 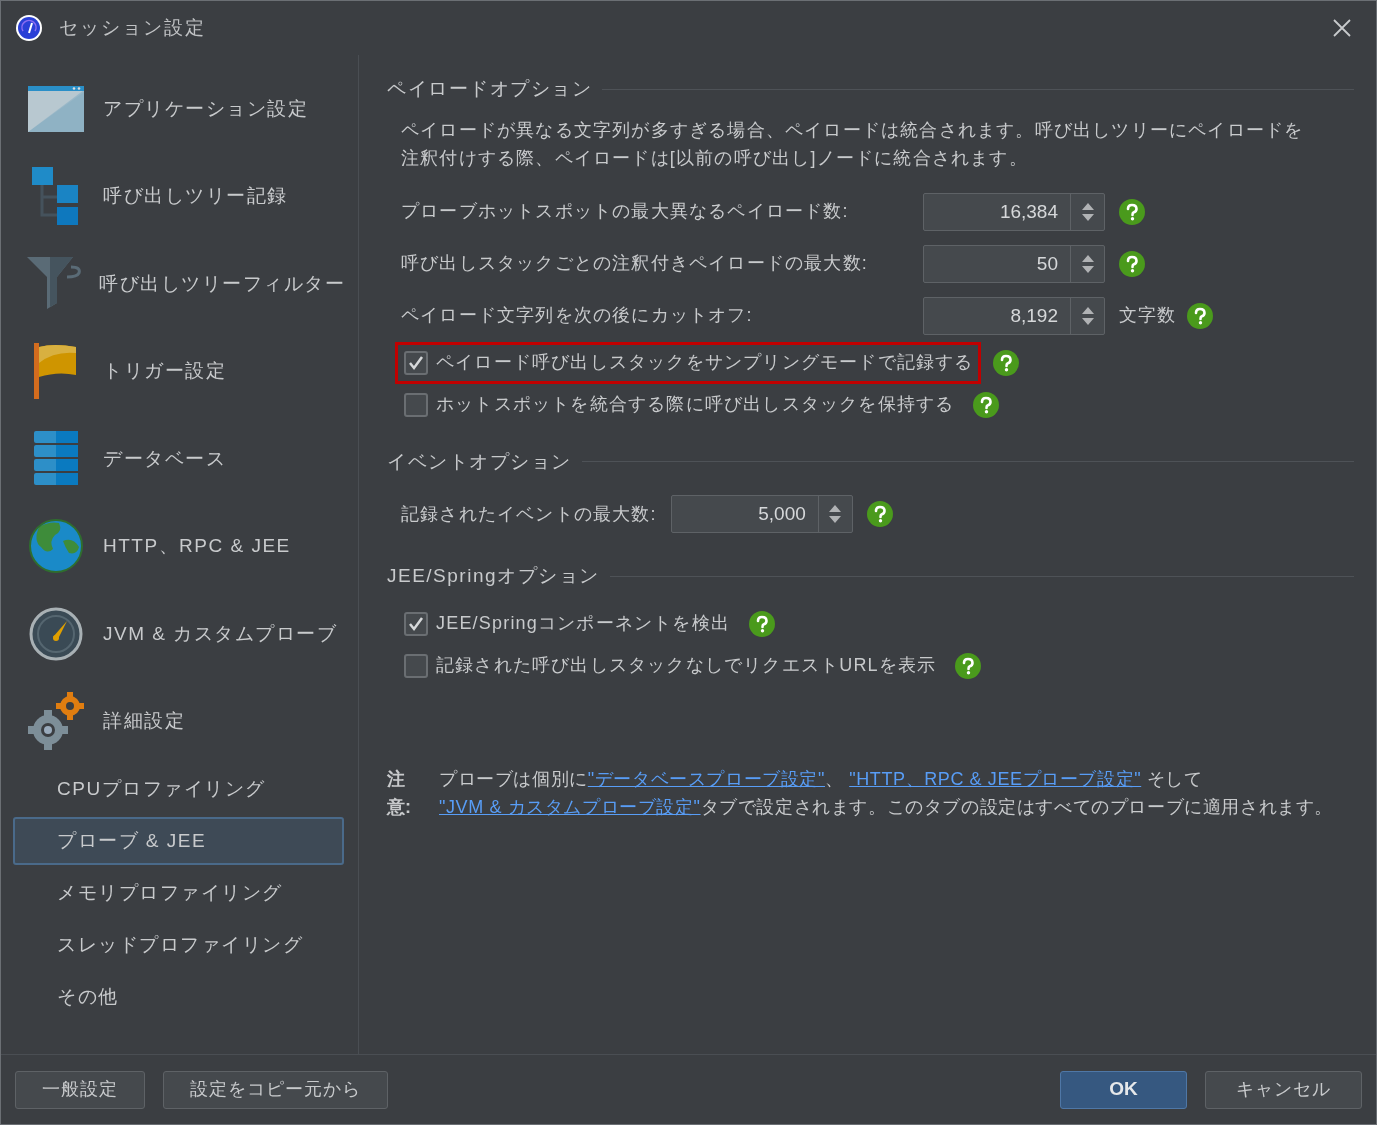 What do you see at coordinates (178, 893) in the screenshot?
I see `sidebar-subitem: メモリプロファイリング` at bounding box center [178, 893].